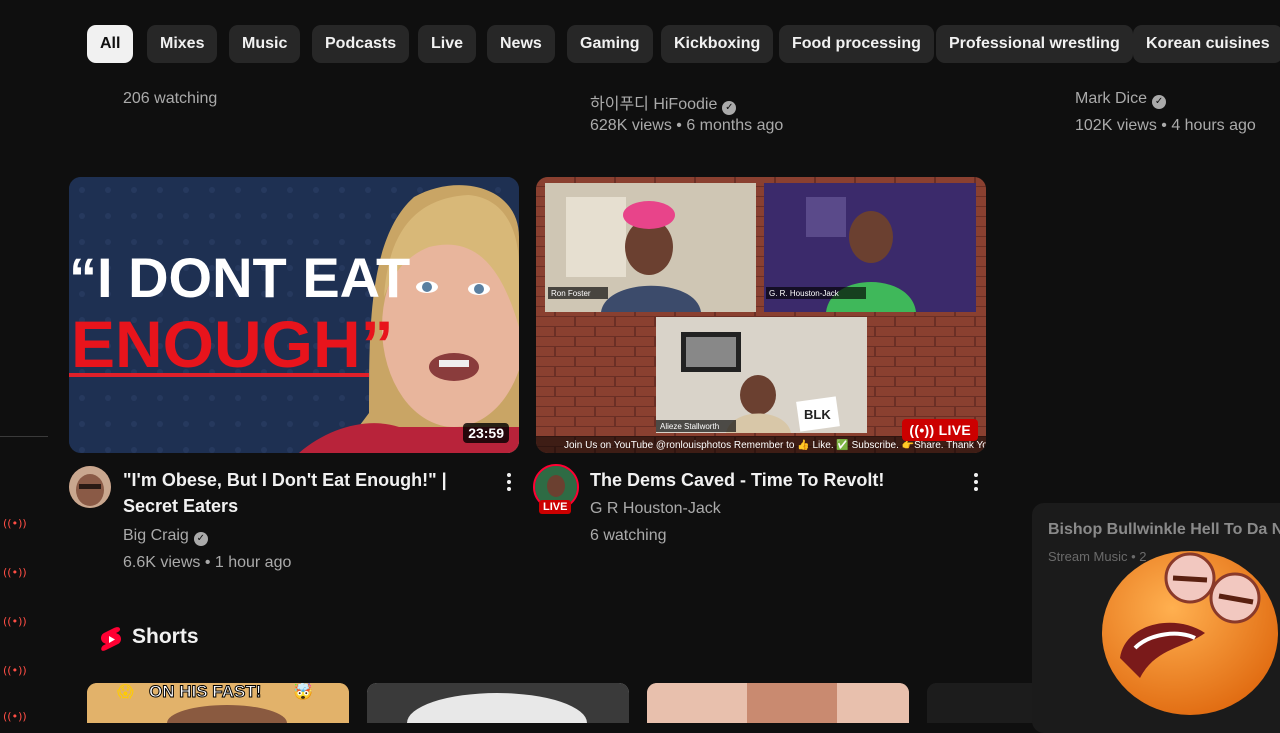 The width and height of the screenshot is (1280, 733). Describe the element at coordinates (207, 562) in the screenshot. I see `video-meta: 6.6K views • 1 hour ago` at that location.